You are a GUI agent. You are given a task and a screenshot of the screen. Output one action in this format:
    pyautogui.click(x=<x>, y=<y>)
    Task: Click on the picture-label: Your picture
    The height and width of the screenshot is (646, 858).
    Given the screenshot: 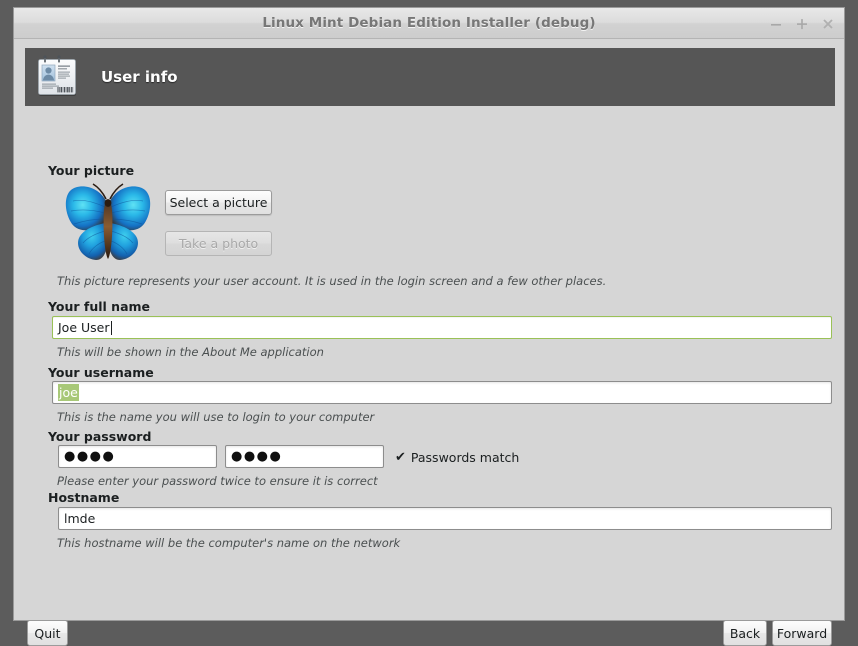 What is the action you would take?
    pyautogui.click(x=91, y=170)
    